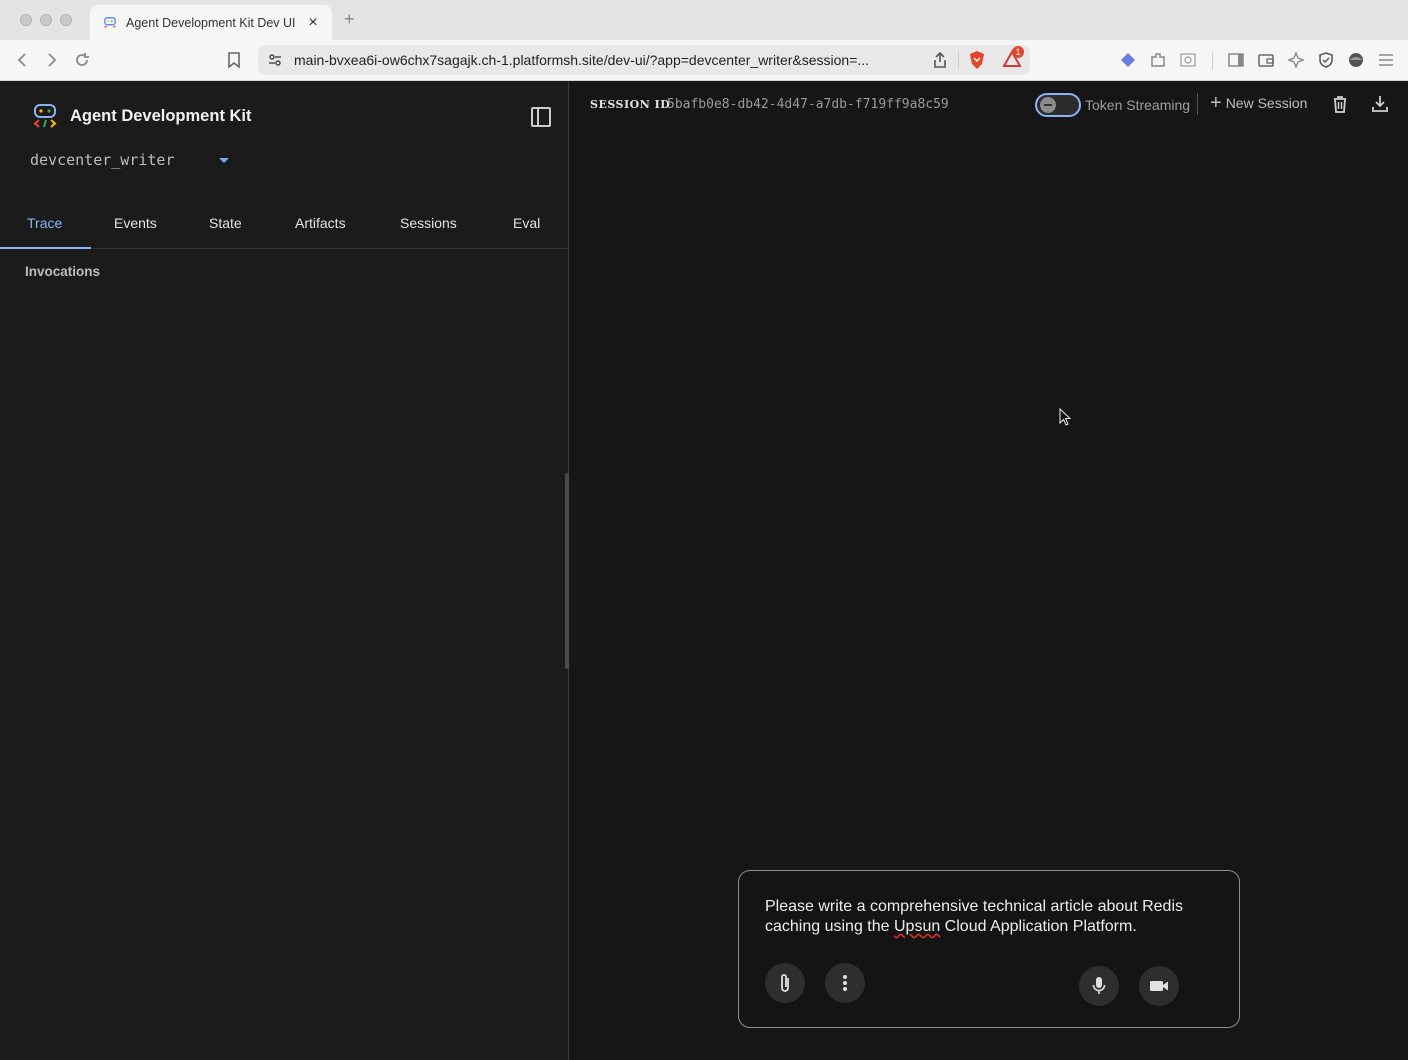  What do you see at coordinates (45, 248) in the screenshot?
I see `active-tab-indicator` at bounding box center [45, 248].